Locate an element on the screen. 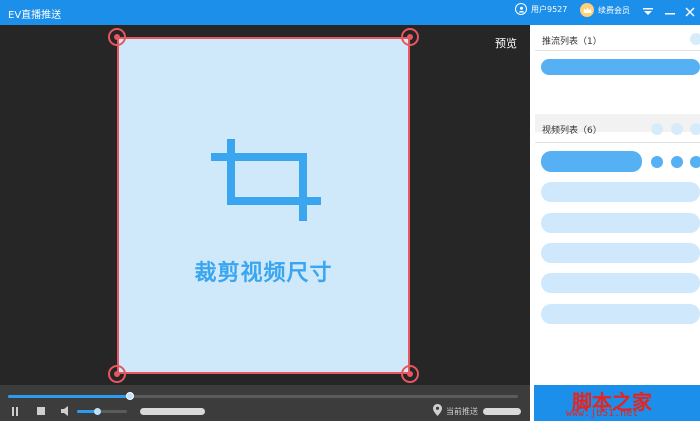  app-title: EV直播推送 is located at coordinates (35, 15).